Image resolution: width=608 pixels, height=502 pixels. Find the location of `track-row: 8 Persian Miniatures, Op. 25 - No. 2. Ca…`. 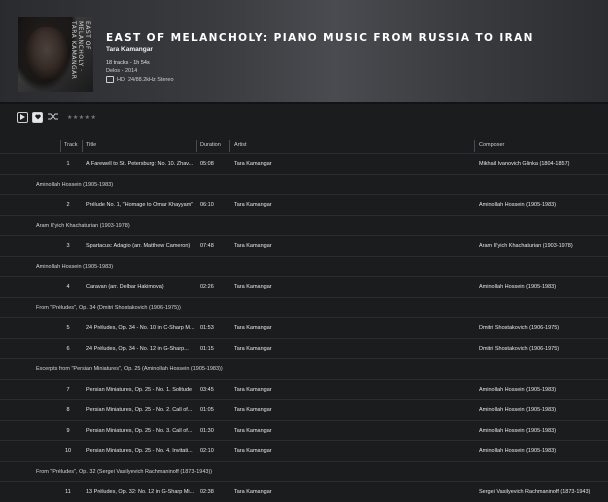

track-row: 8 Persian Miniatures, Op. 25 - No. 2. Ca… is located at coordinates (304, 409).